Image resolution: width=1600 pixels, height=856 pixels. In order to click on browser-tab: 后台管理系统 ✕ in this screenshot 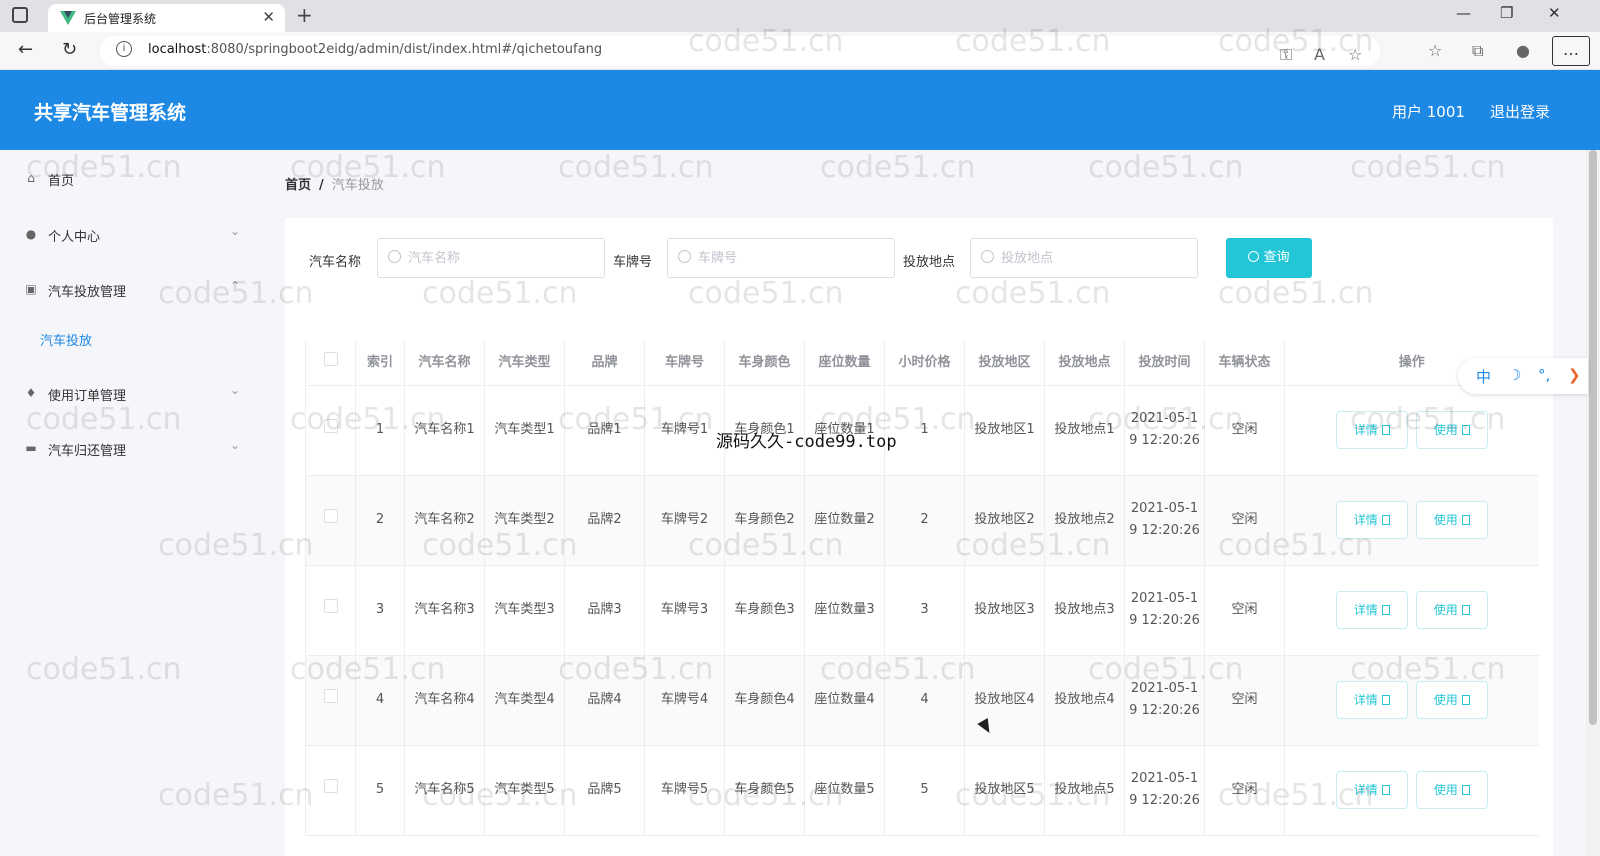, I will do `click(166, 18)`.